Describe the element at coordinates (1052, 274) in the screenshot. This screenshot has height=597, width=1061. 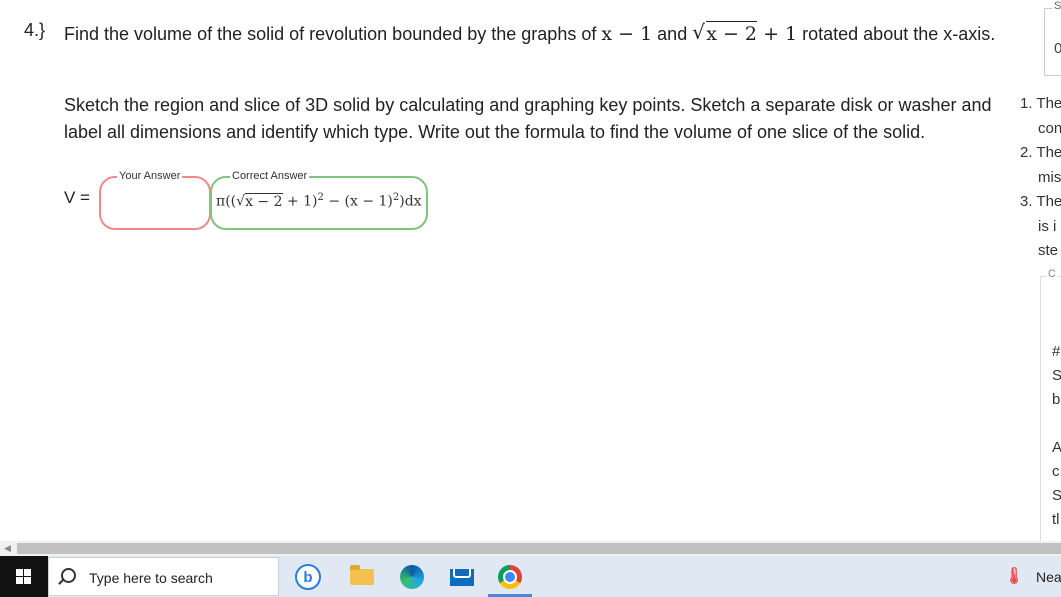
I see `comment-legend: C` at that location.